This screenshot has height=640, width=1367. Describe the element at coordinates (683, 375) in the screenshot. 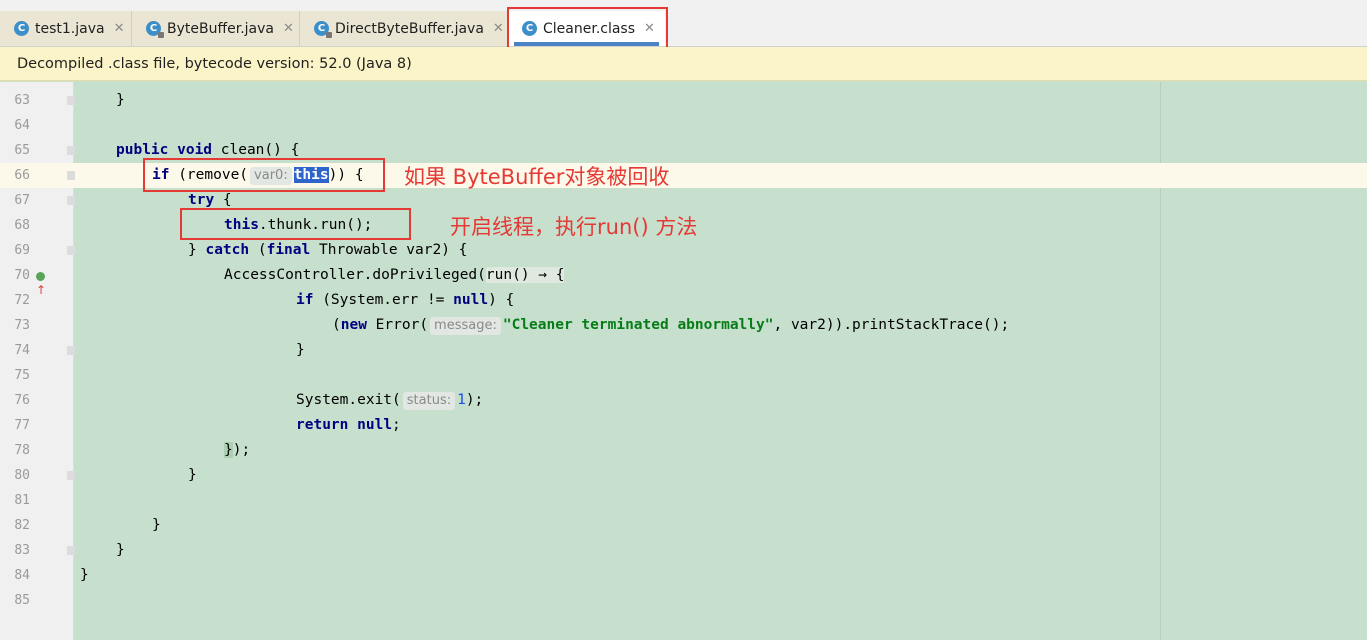

I see `code-line: 75` at that location.